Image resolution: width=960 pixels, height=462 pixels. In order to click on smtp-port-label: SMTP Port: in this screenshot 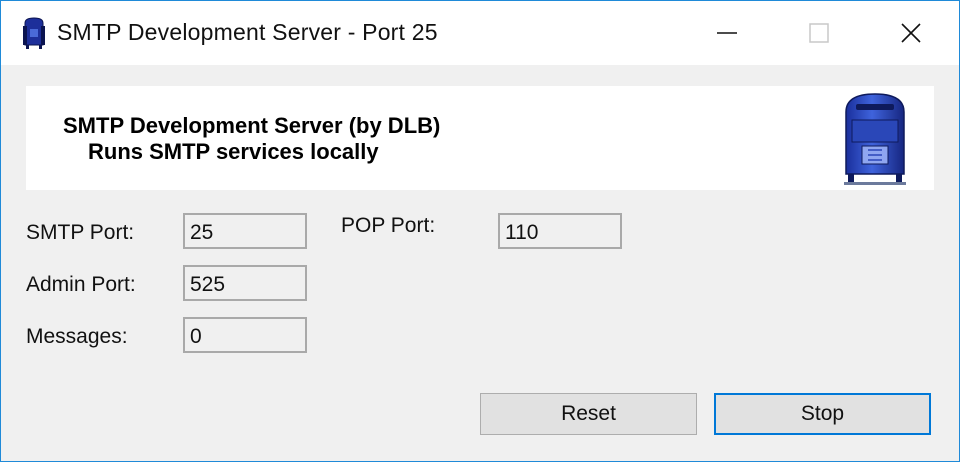, I will do `click(80, 232)`.